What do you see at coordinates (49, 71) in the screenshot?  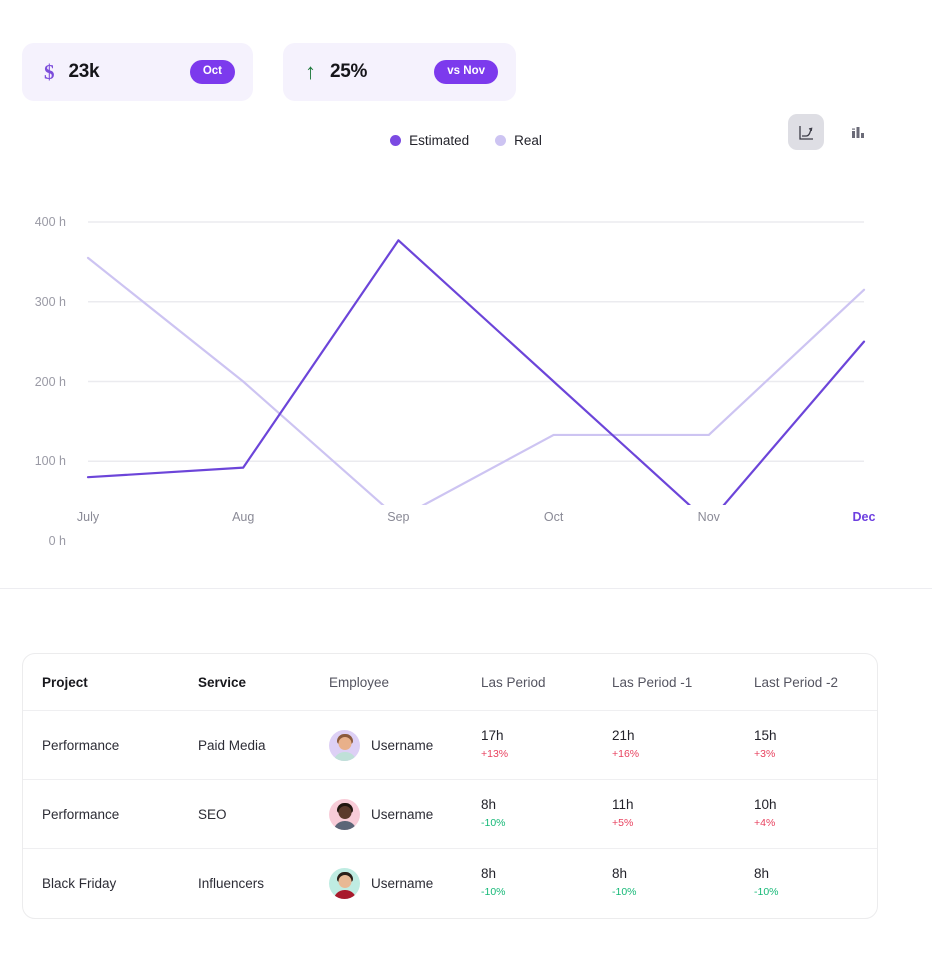 I see `dollar-icon: $` at bounding box center [49, 71].